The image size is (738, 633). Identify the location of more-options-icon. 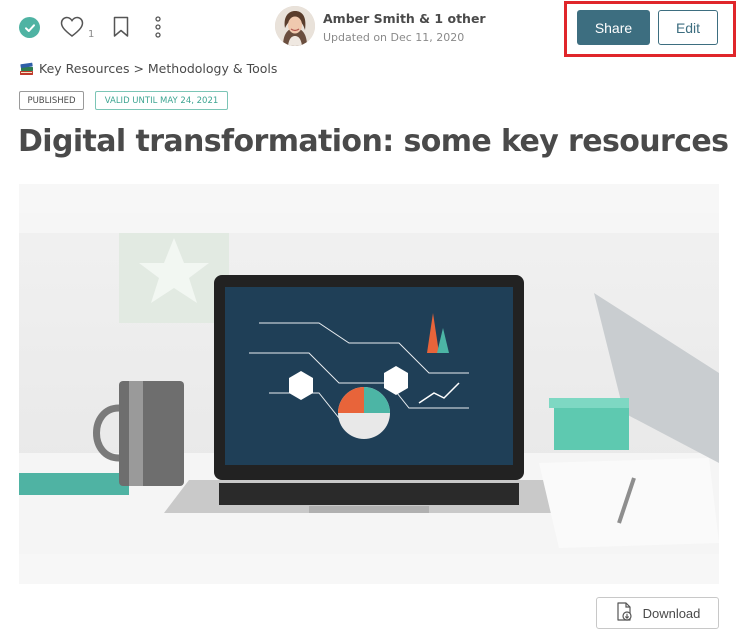
(158, 29).